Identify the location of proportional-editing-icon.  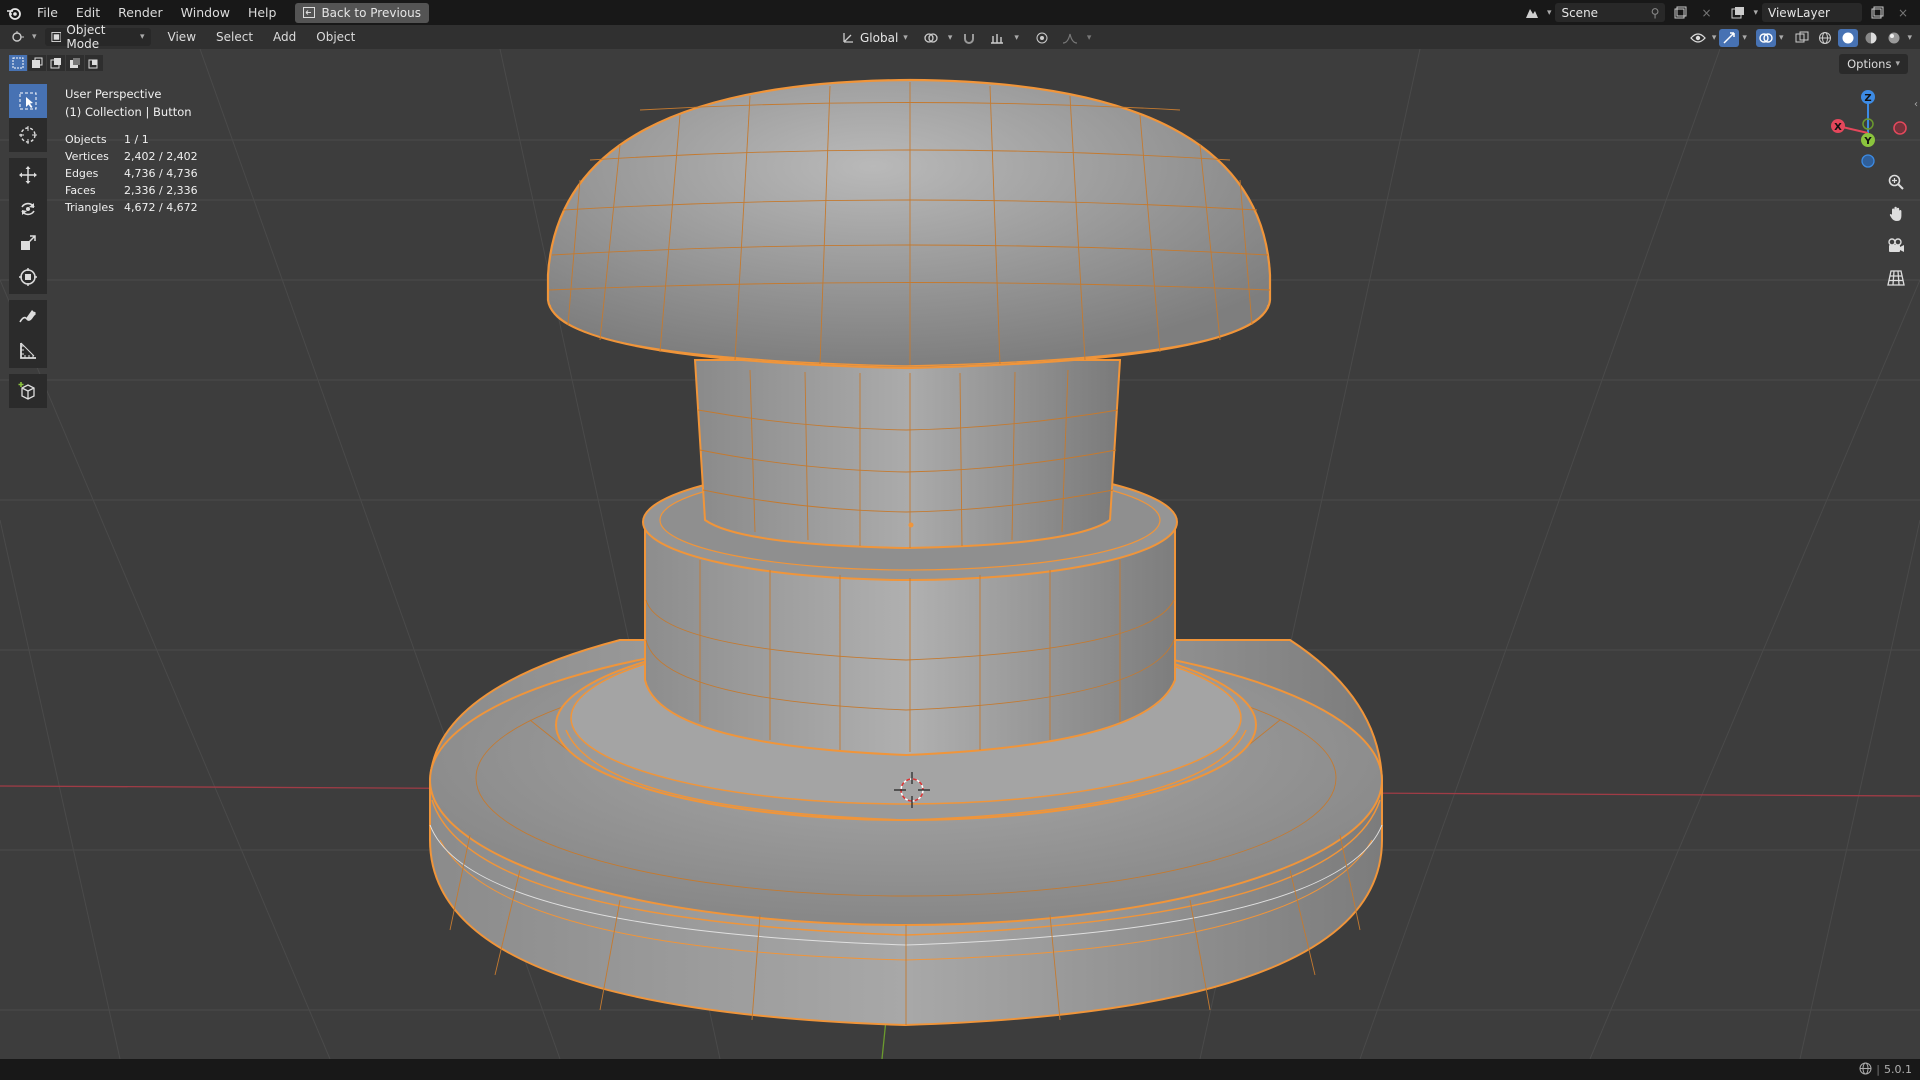
(1042, 37).